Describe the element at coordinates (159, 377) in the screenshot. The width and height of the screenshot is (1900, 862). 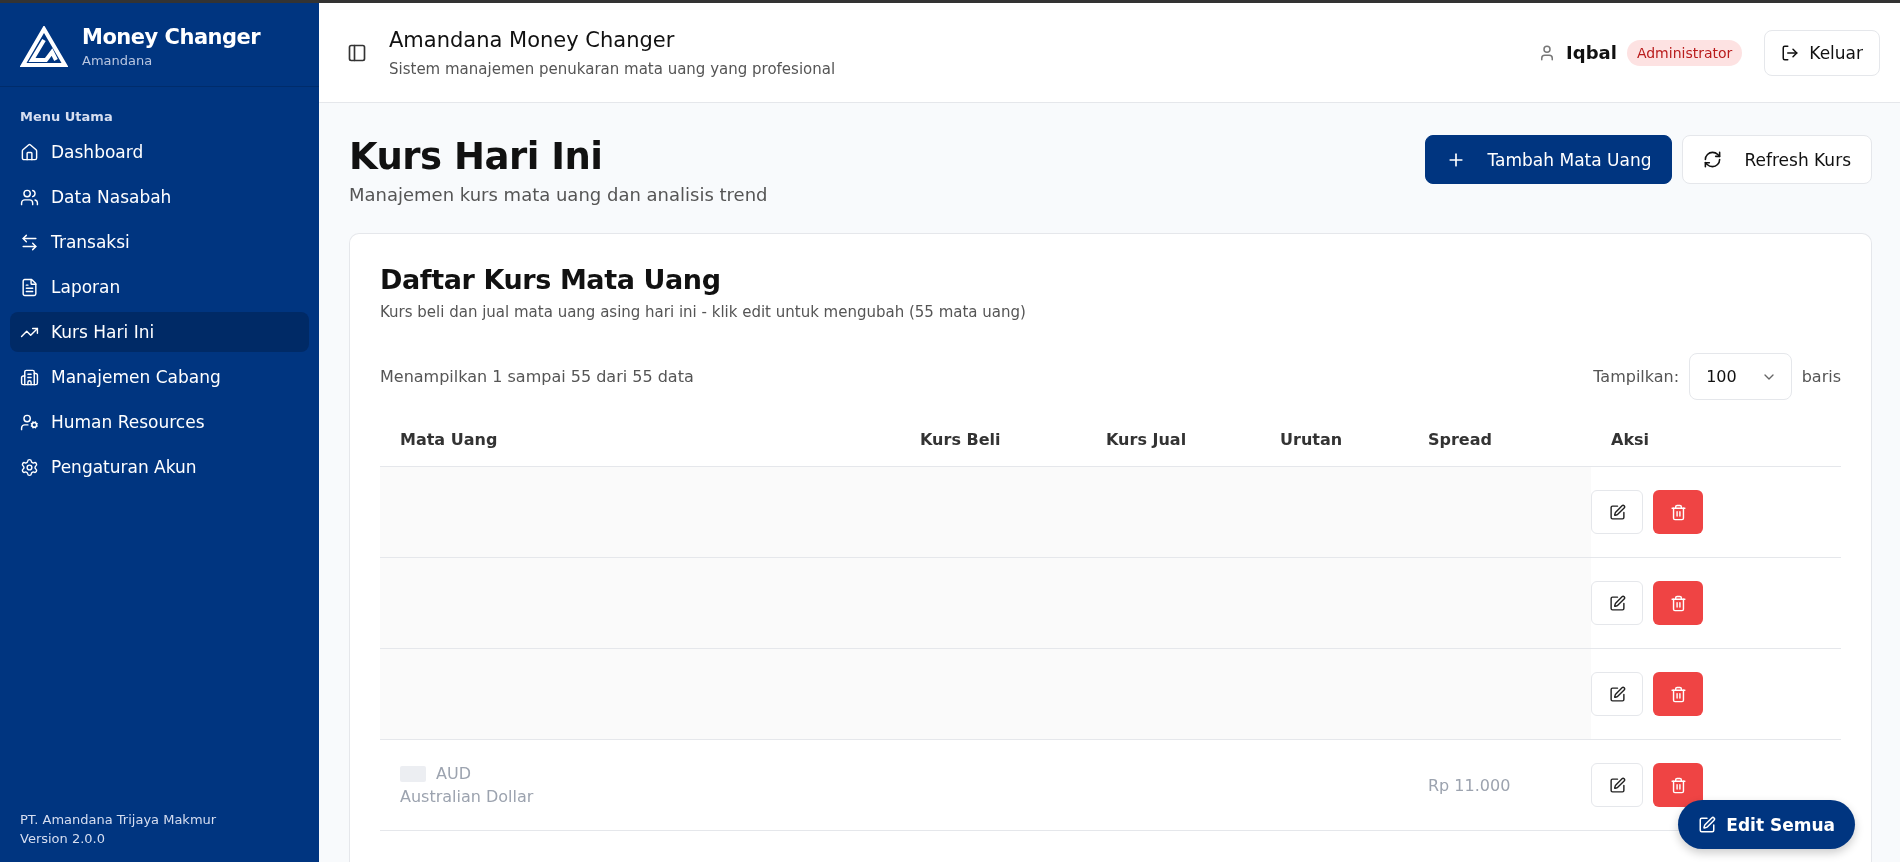
I see `sidebar-item: Manajemen Cabang` at that location.